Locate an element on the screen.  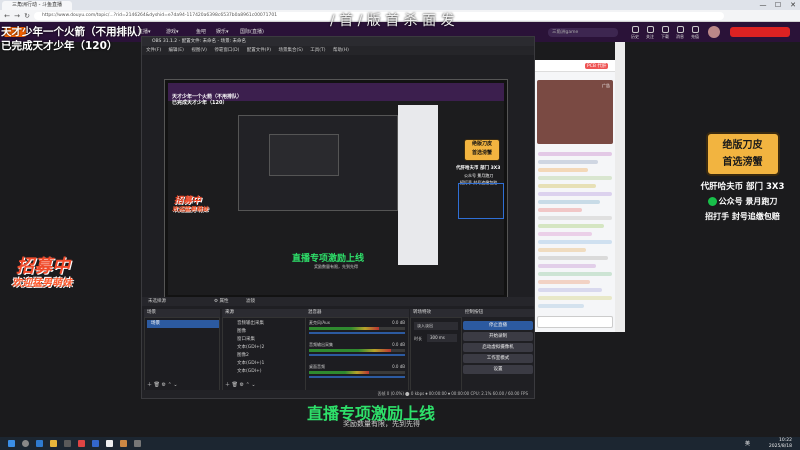
menu-view: 视图(V) is located at coordinates (199, 50).